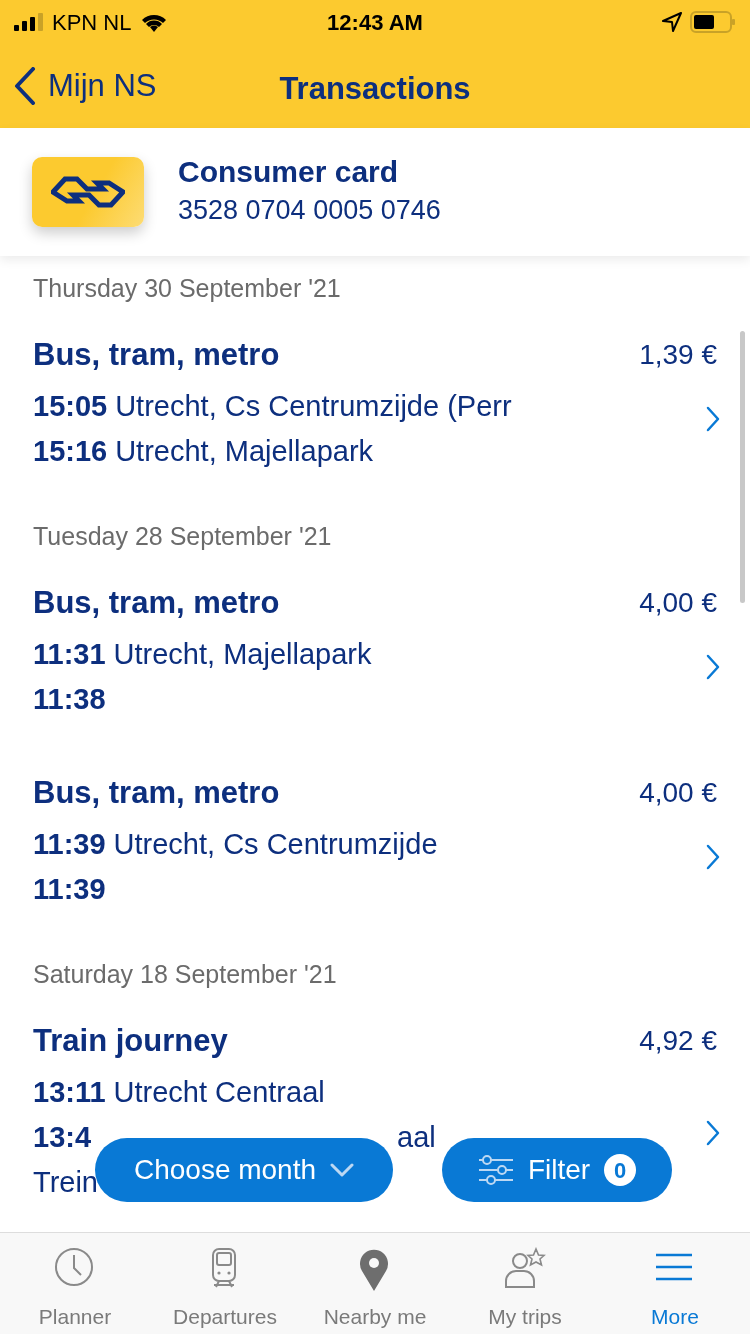 The width and height of the screenshot is (750, 1334). I want to click on status-time: 12:43 AM, so click(375, 22).